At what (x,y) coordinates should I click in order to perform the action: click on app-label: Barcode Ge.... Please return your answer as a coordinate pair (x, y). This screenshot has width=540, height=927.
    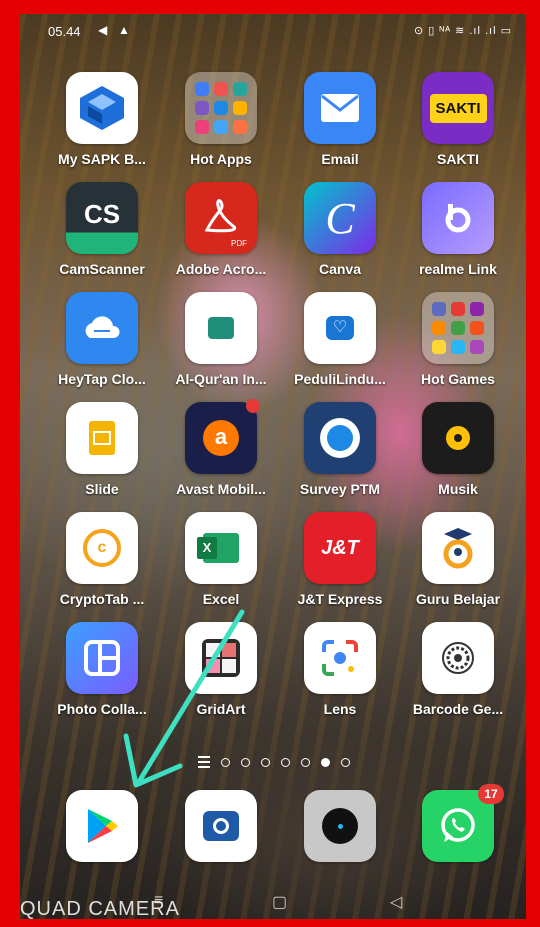
    Looking at the image, I should click on (458, 709).